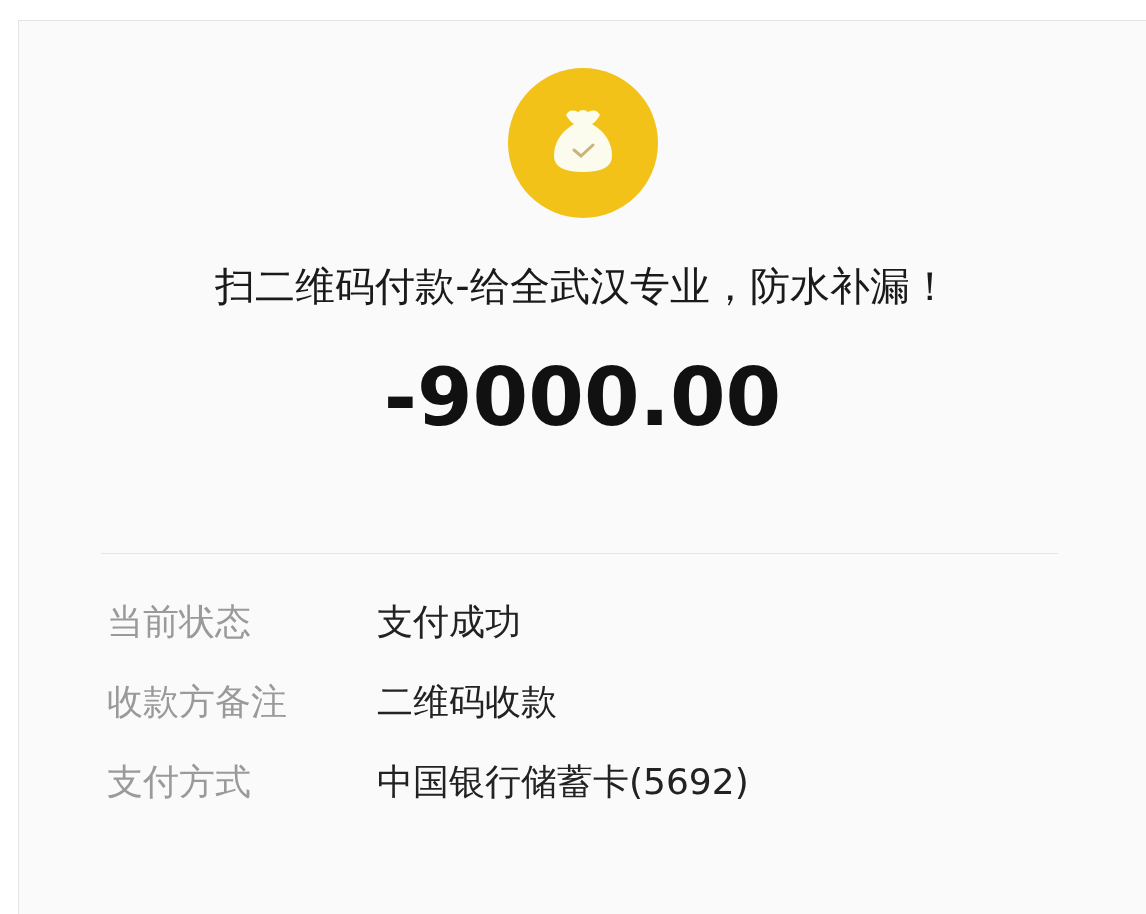  What do you see at coordinates (467, 702) in the screenshot?
I see `detail-value: 二维码收款` at bounding box center [467, 702].